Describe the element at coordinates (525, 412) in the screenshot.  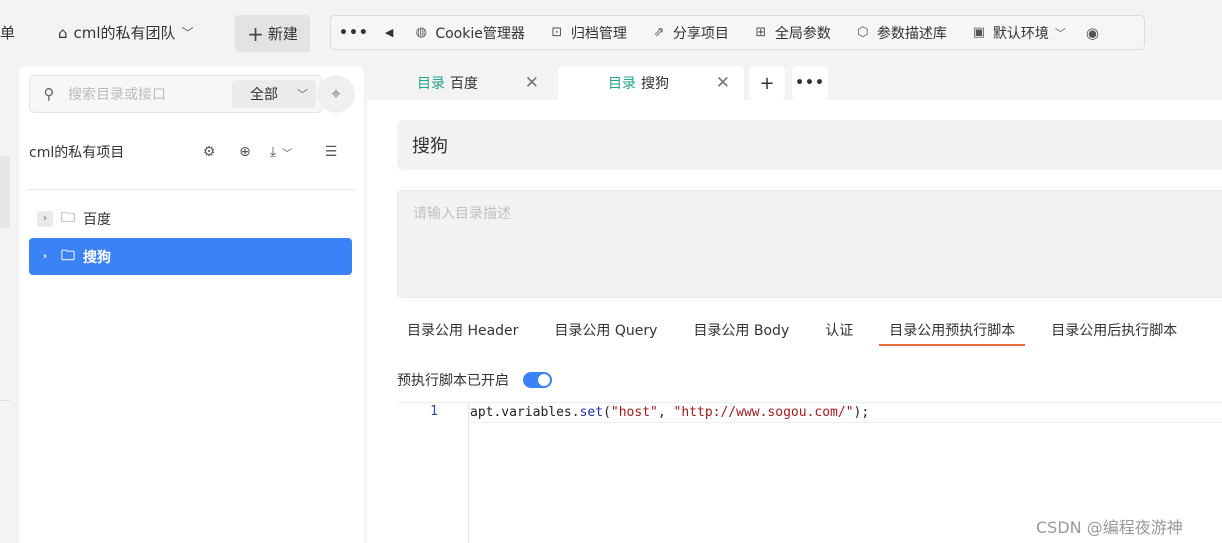
I see `code-prefix: apt.variables.` at that location.